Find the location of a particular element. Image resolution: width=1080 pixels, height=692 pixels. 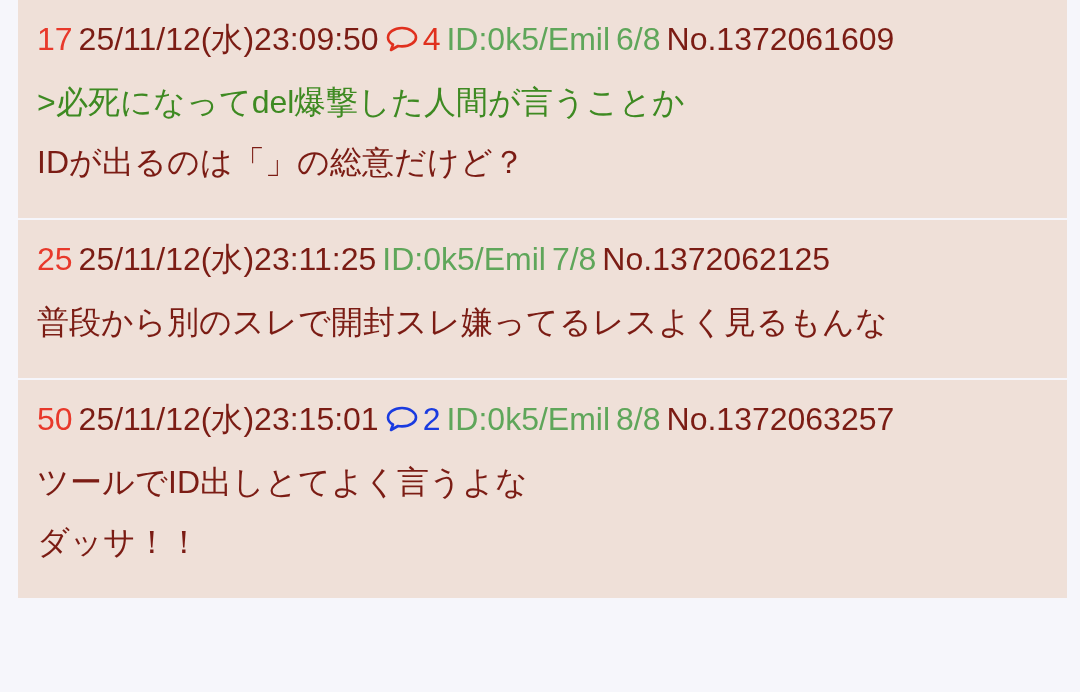

post-id: No.1372063257 is located at coordinates (780, 419).